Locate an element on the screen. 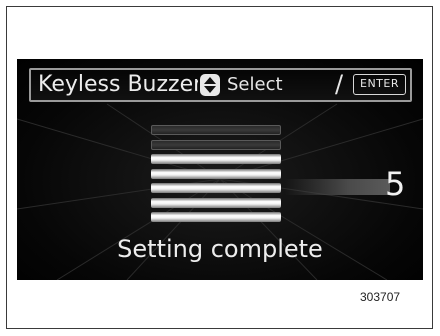  volume-value: 5 is located at coordinates (395, 184).